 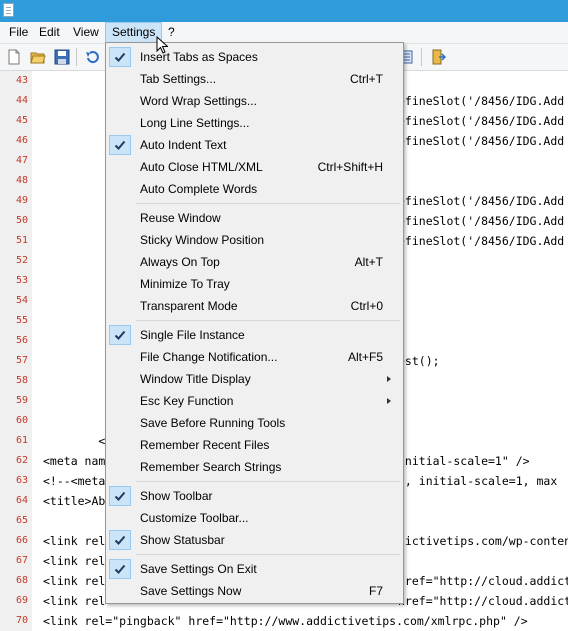 What do you see at coordinates (254, 57) in the screenshot?
I see `menu-option-insert-tabs-as-spaces: Insert Tabs as Spaces` at bounding box center [254, 57].